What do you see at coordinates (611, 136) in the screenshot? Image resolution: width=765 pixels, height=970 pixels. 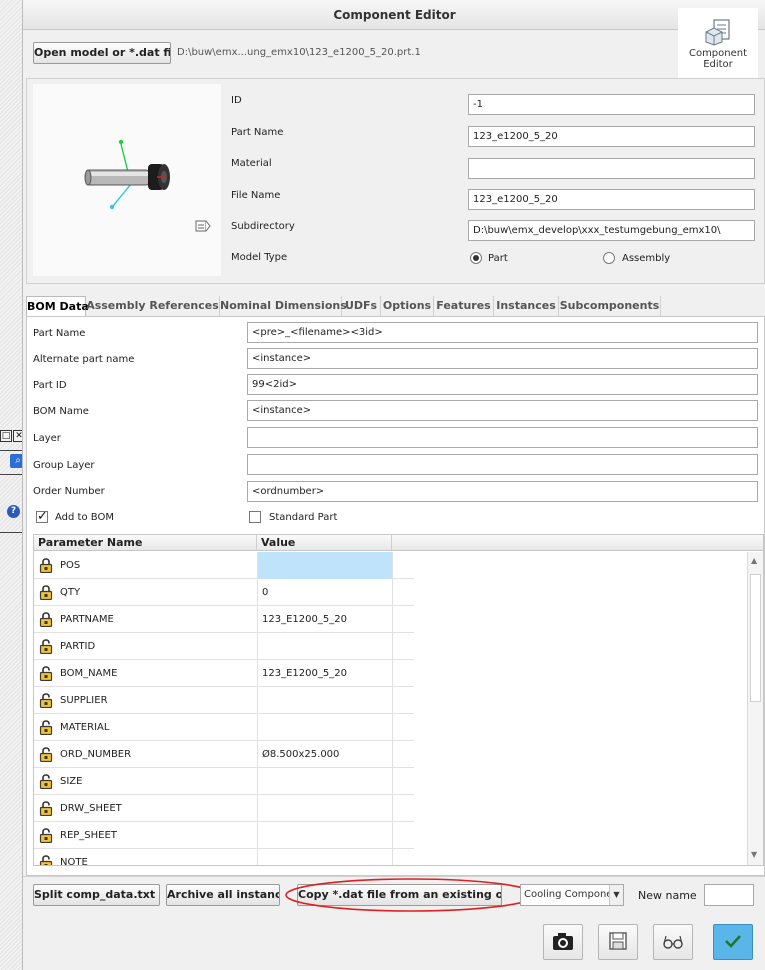 I see `part-name-field: 123_e1200_5_20` at bounding box center [611, 136].